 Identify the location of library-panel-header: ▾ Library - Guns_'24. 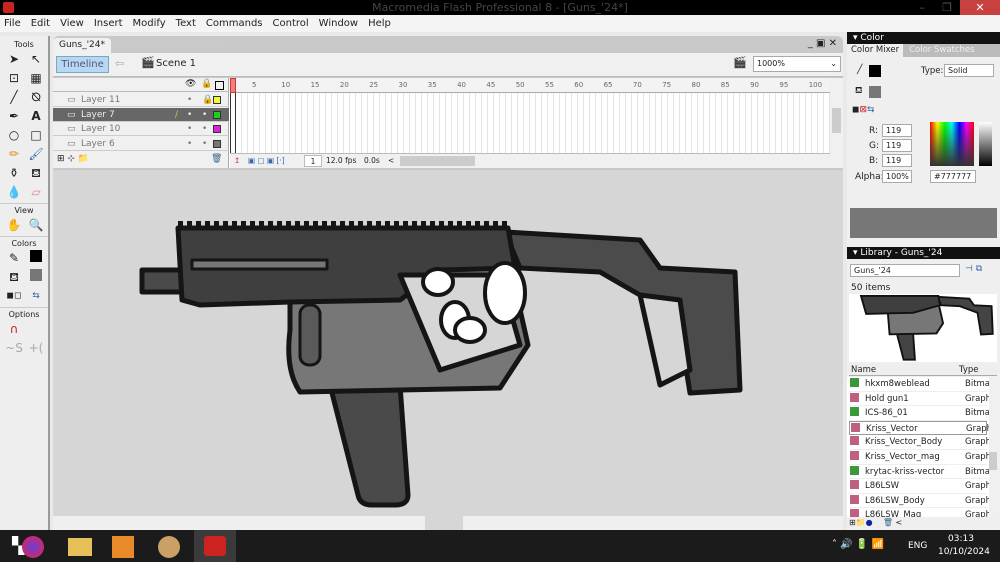
(923, 253).